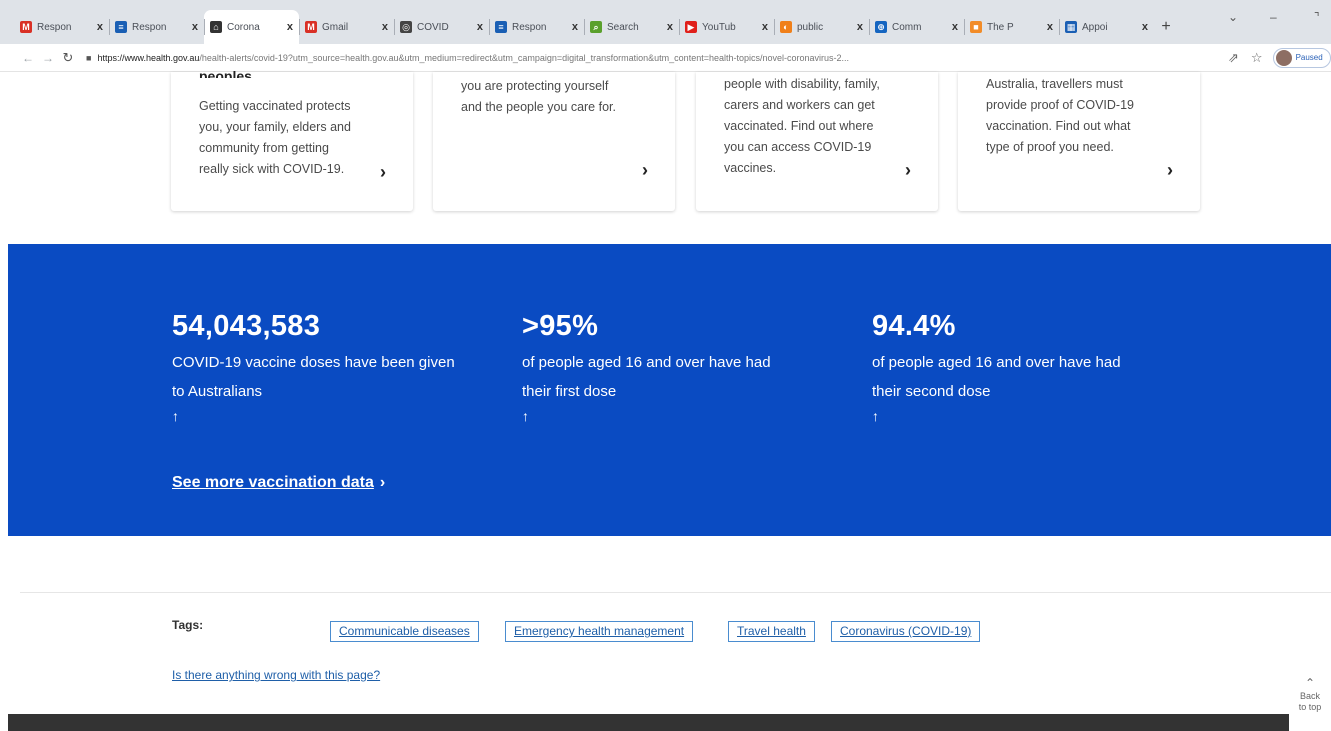 The width and height of the screenshot is (1331, 731). I want to click on stat-line: to Australians, so click(217, 391).